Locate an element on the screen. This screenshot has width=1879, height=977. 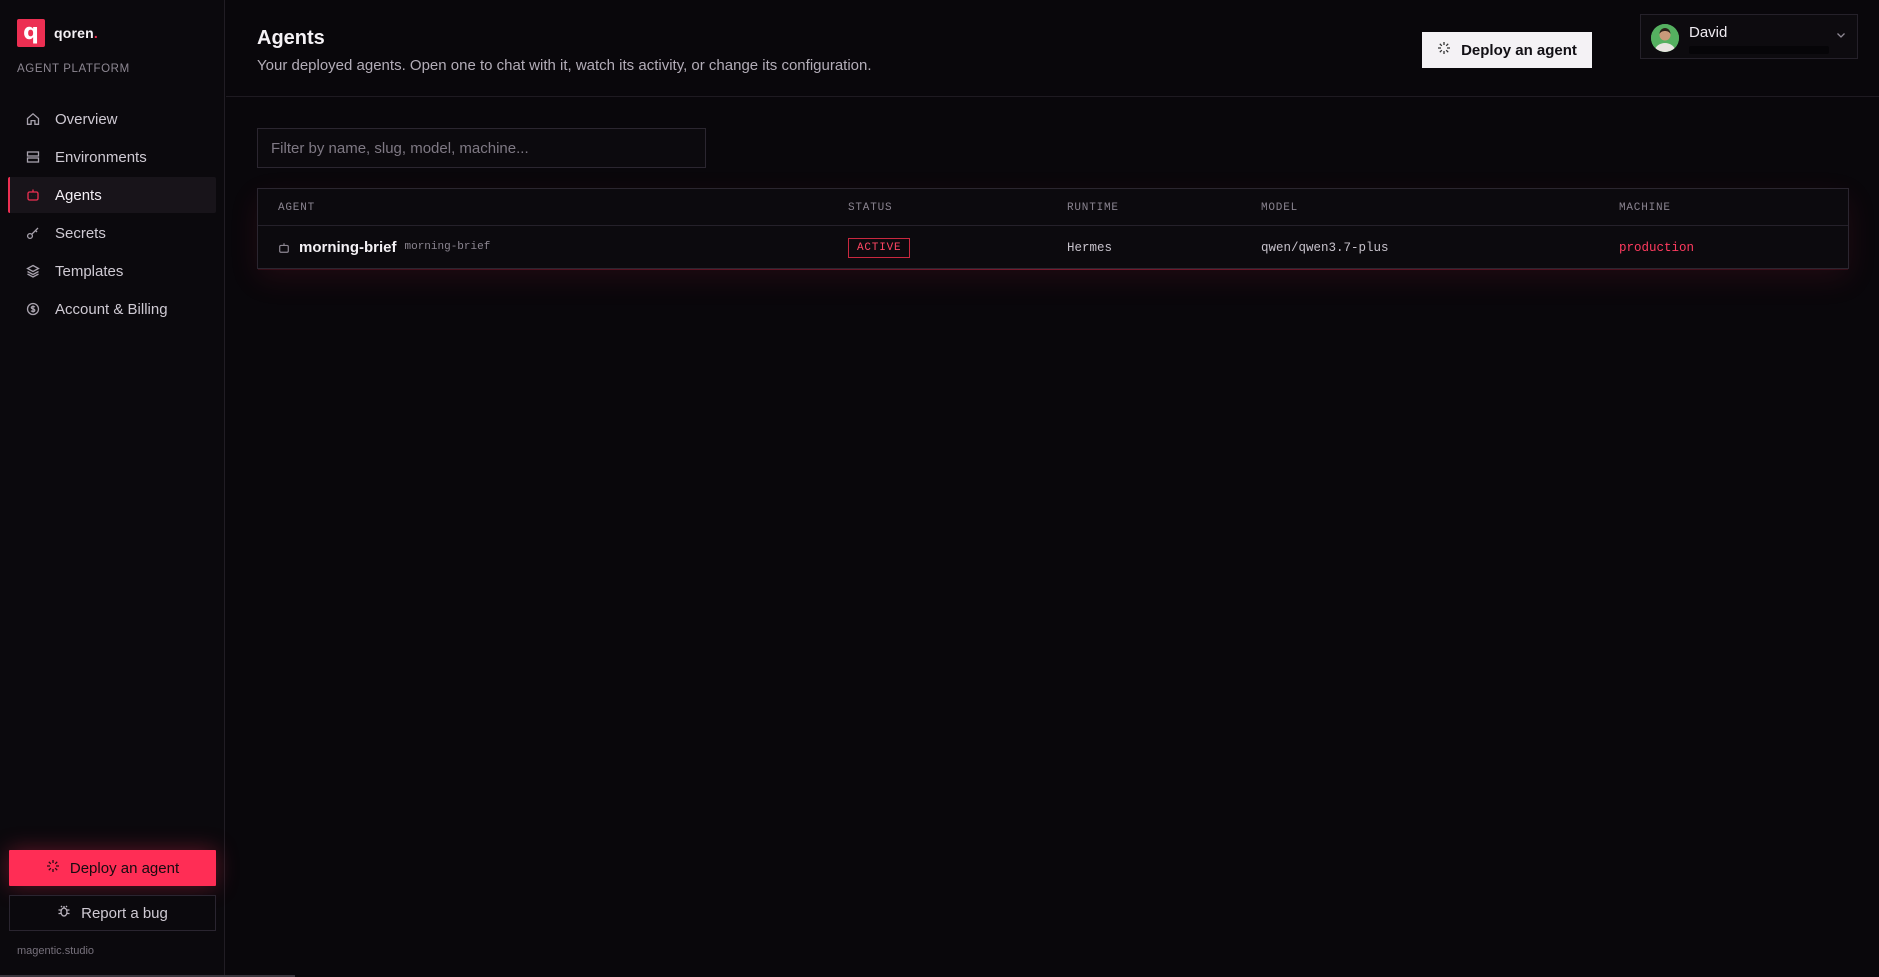
avatar is located at coordinates (1665, 38).